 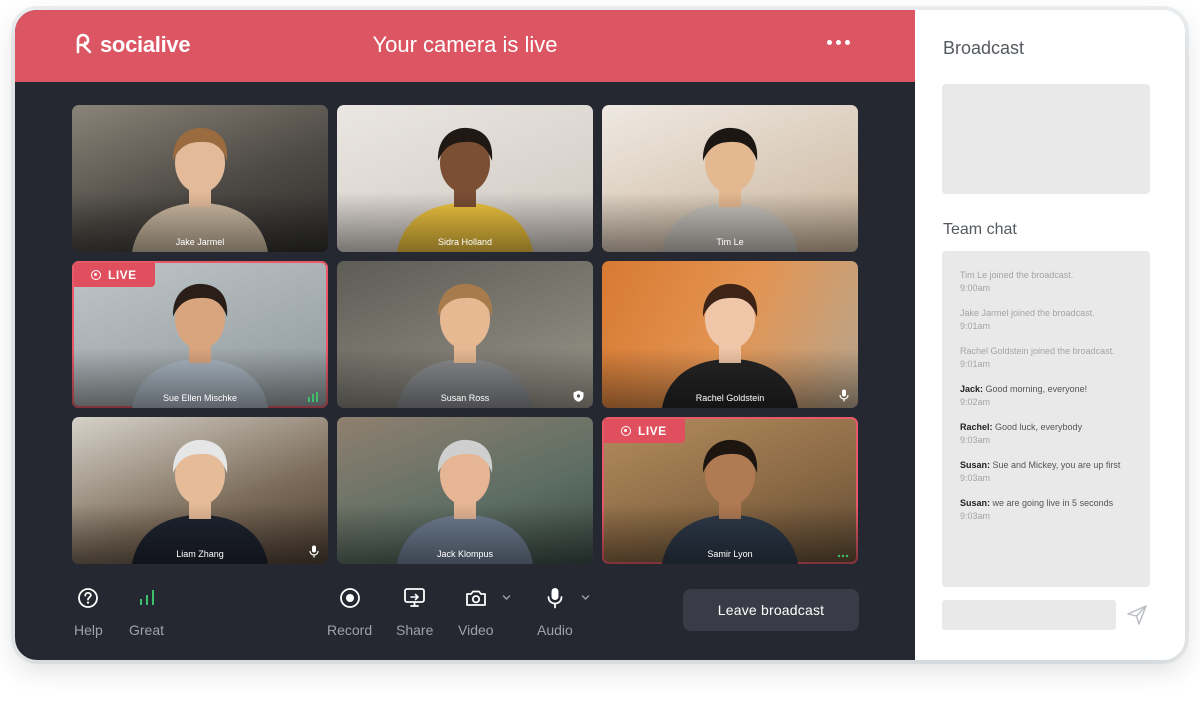 What do you see at coordinates (146, 611) in the screenshot?
I see `connection-status: Great` at bounding box center [146, 611].